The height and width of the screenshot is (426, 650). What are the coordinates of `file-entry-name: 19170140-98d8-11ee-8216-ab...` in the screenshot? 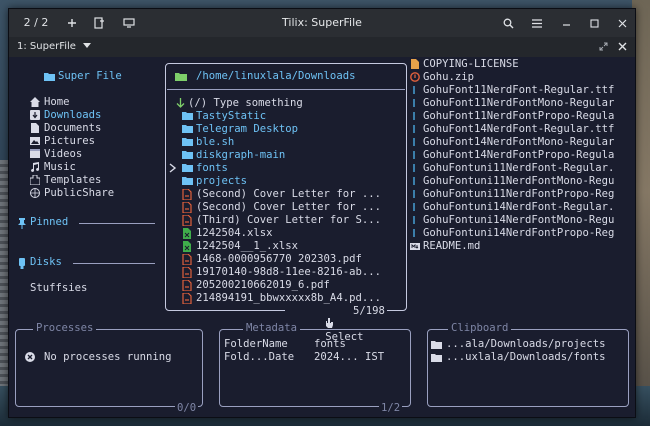 It's located at (288, 272).